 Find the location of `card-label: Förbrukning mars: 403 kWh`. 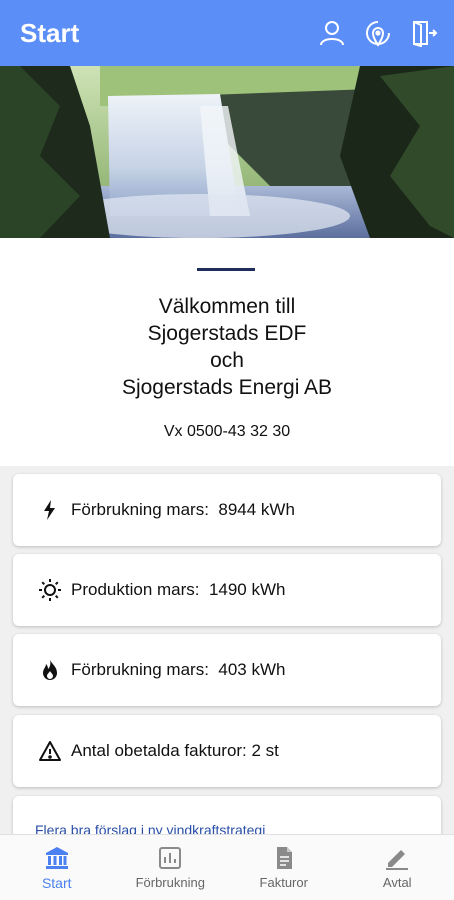

card-label: Förbrukning mars: 403 kWh is located at coordinates (178, 669).